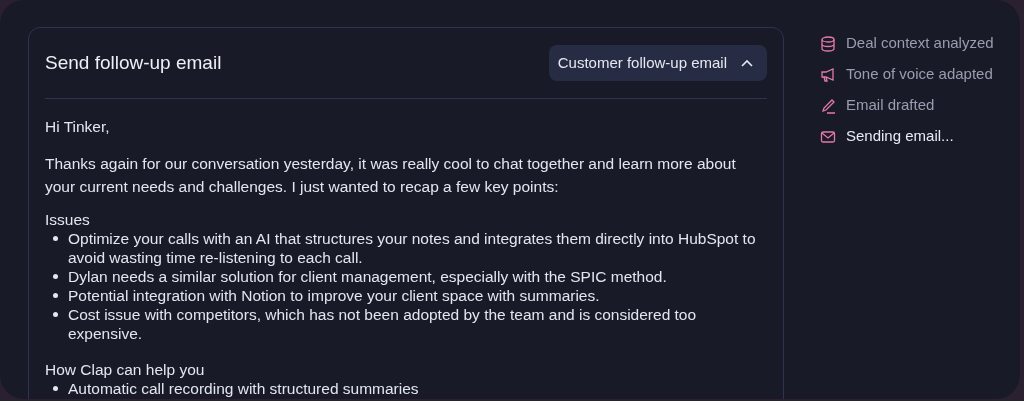  I want to click on card-title: Send follow-up email, so click(133, 62).